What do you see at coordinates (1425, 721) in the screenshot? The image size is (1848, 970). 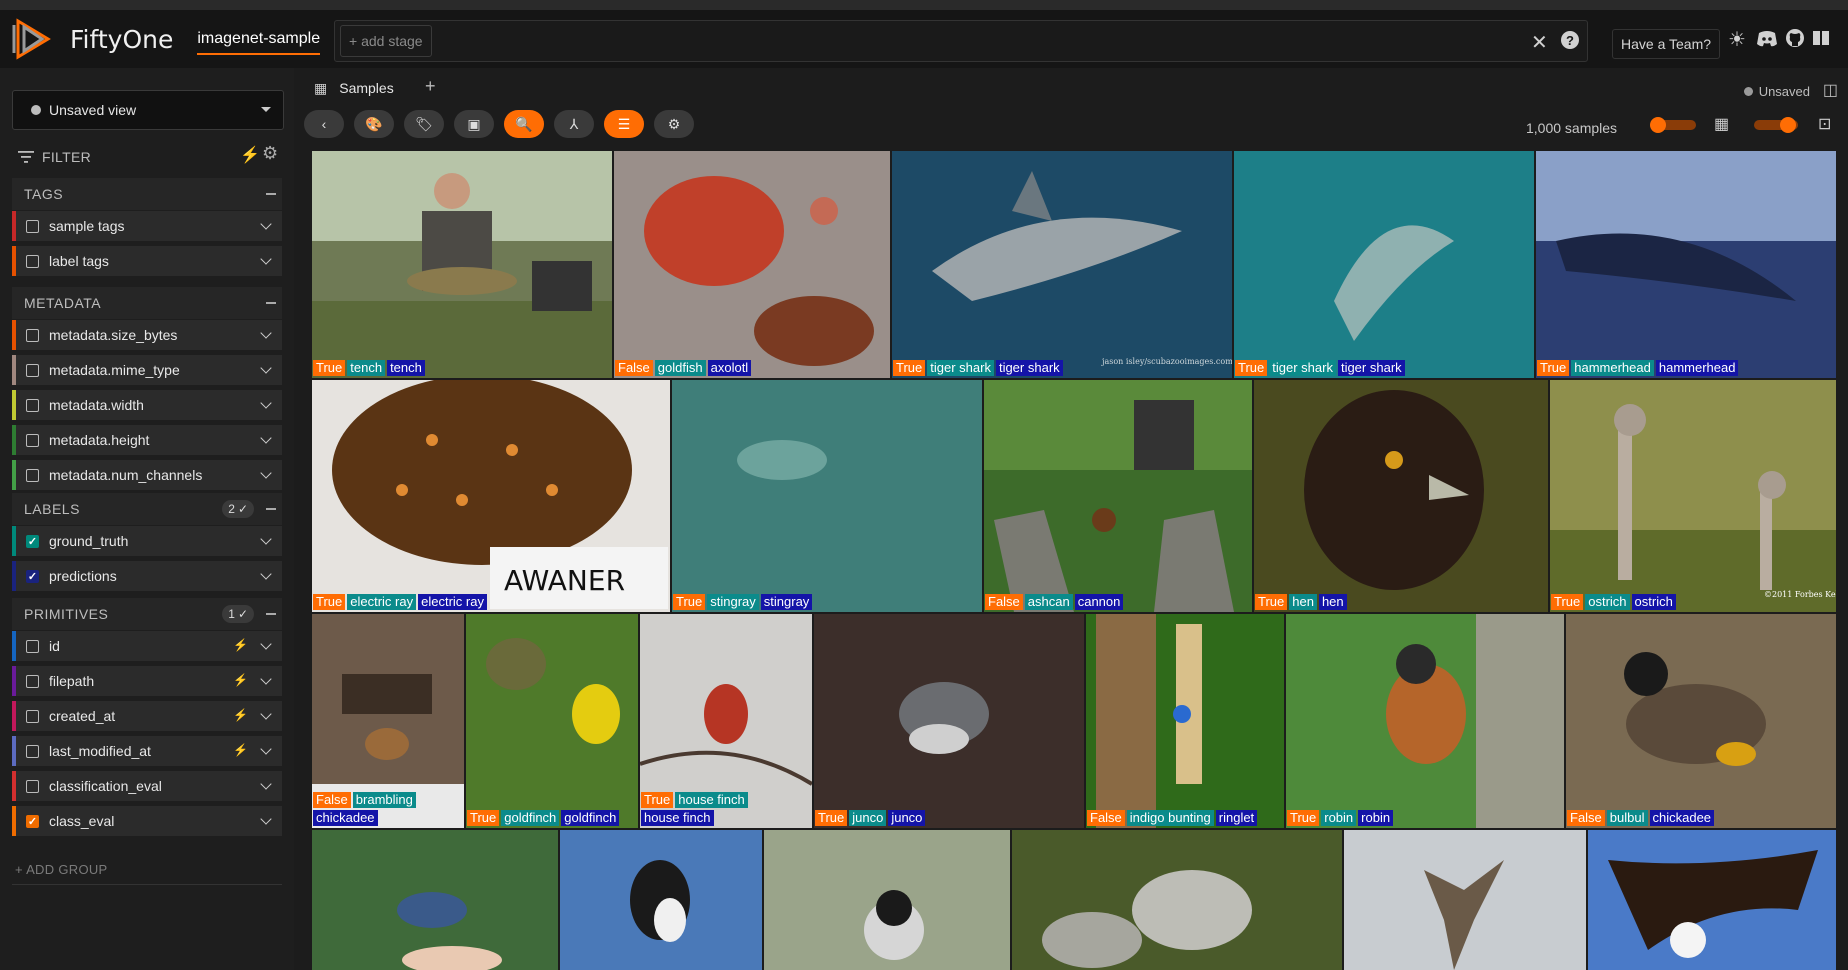 I see `sample-tile: True robin robin` at bounding box center [1425, 721].